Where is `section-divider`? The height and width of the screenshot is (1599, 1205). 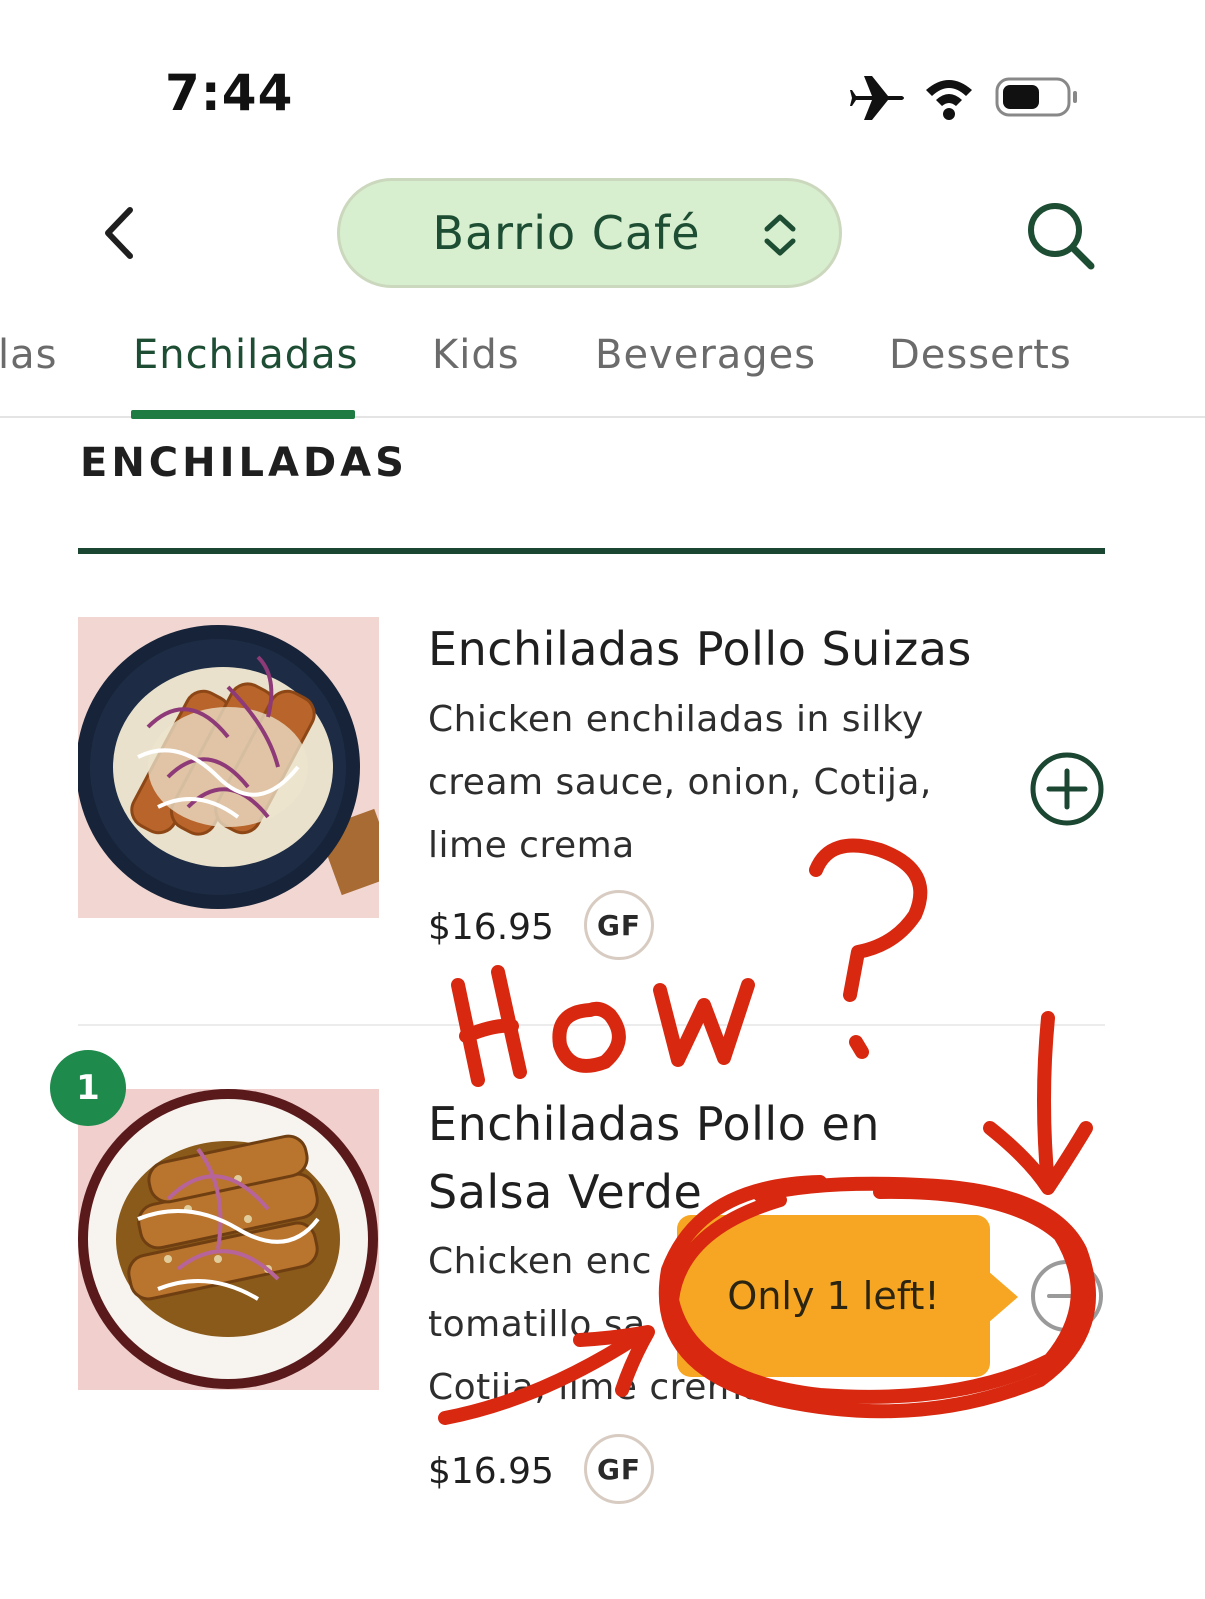
section-divider is located at coordinates (591, 551).